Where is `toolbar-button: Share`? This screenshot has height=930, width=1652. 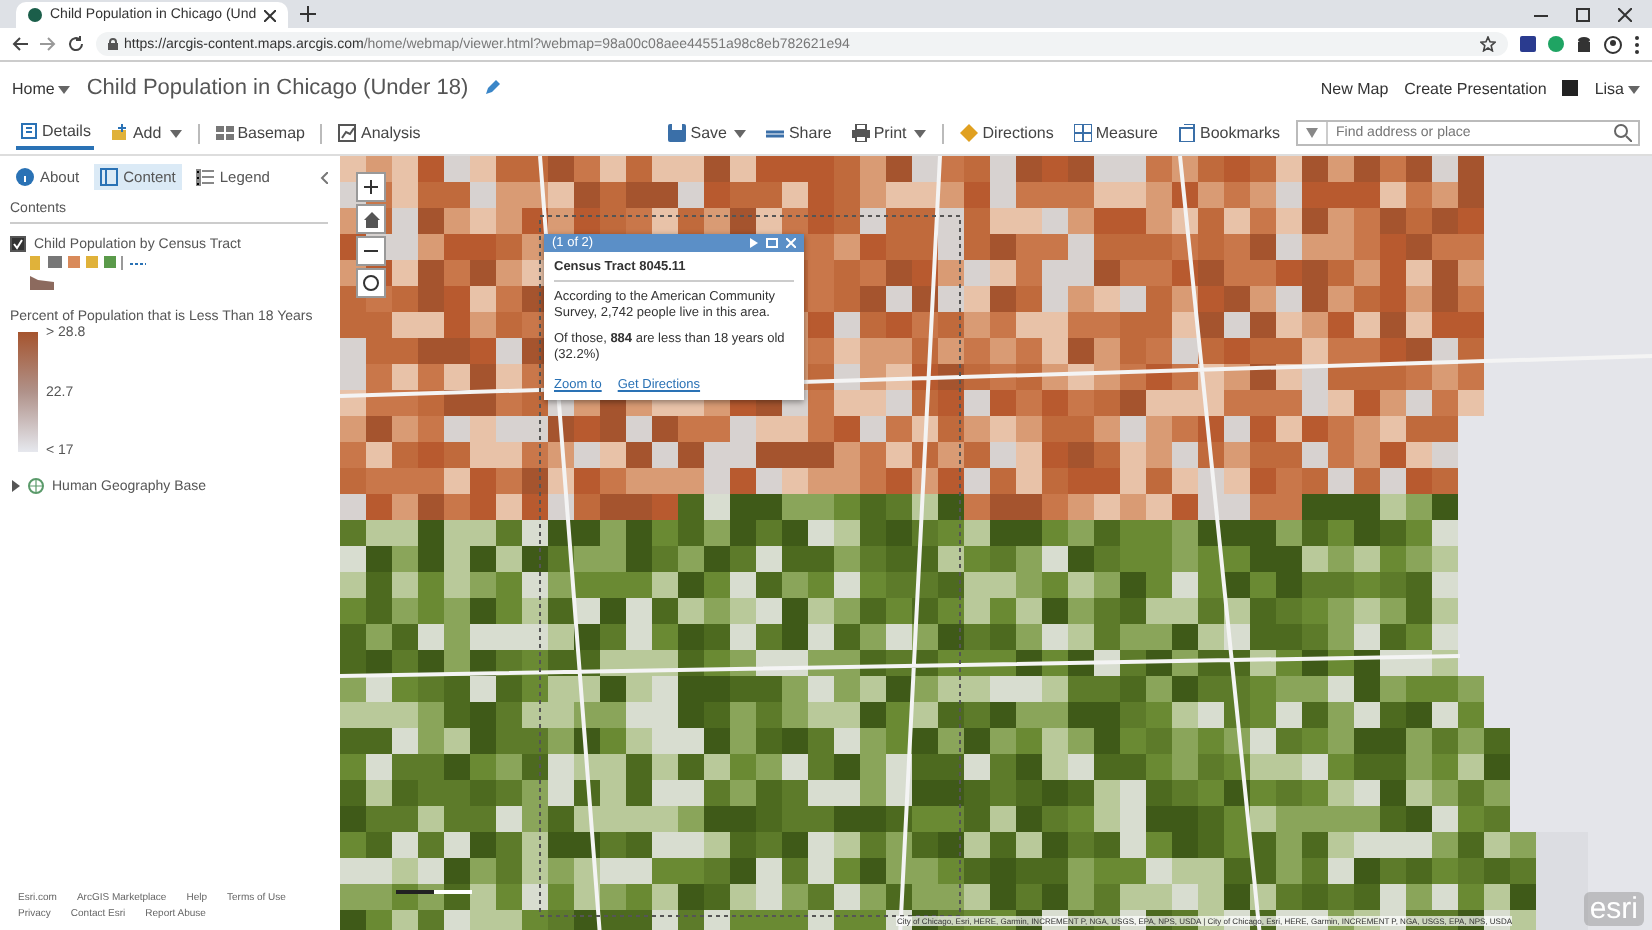
toolbar-button: Share is located at coordinates (799, 133).